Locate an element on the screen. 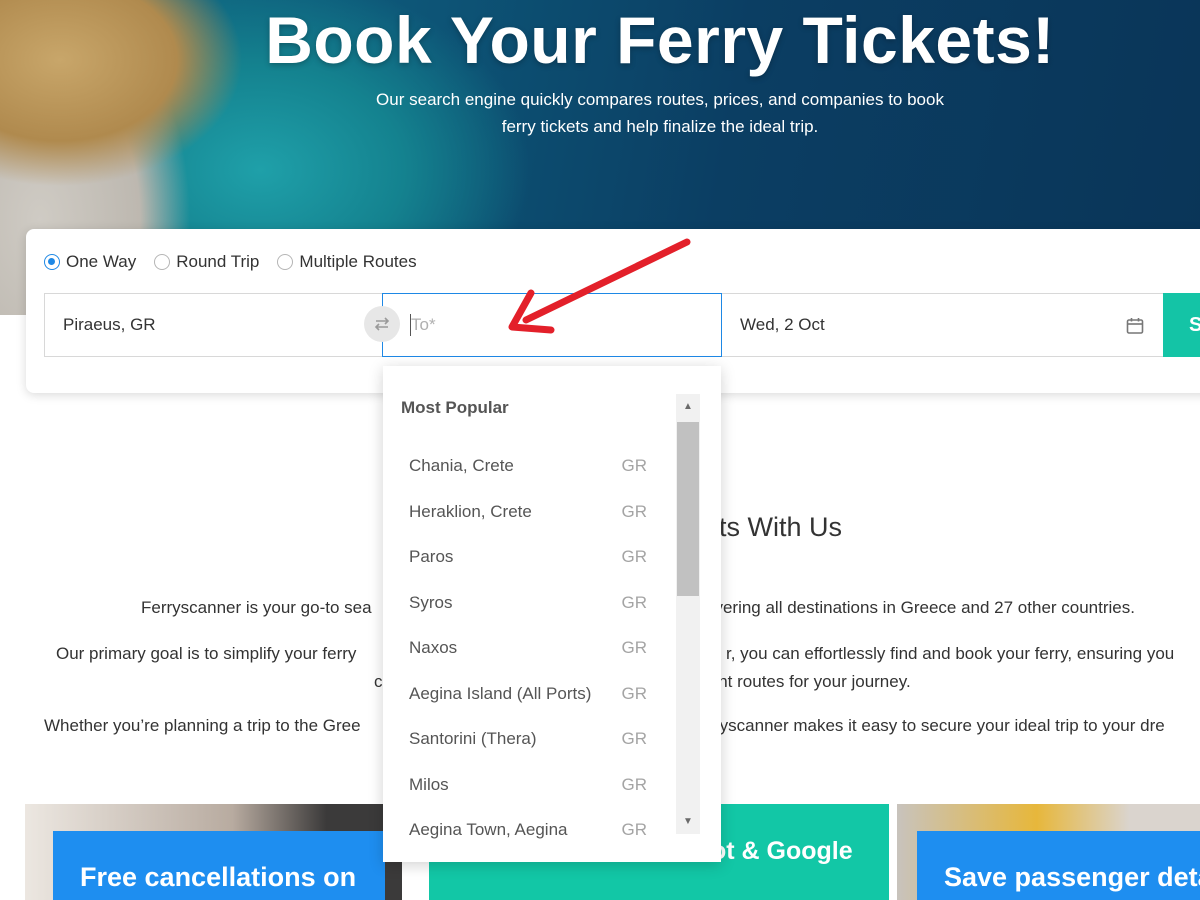 The height and width of the screenshot is (900, 1200). dropdown-option-name: Heraklion, Crete is located at coordinates (470, 511).